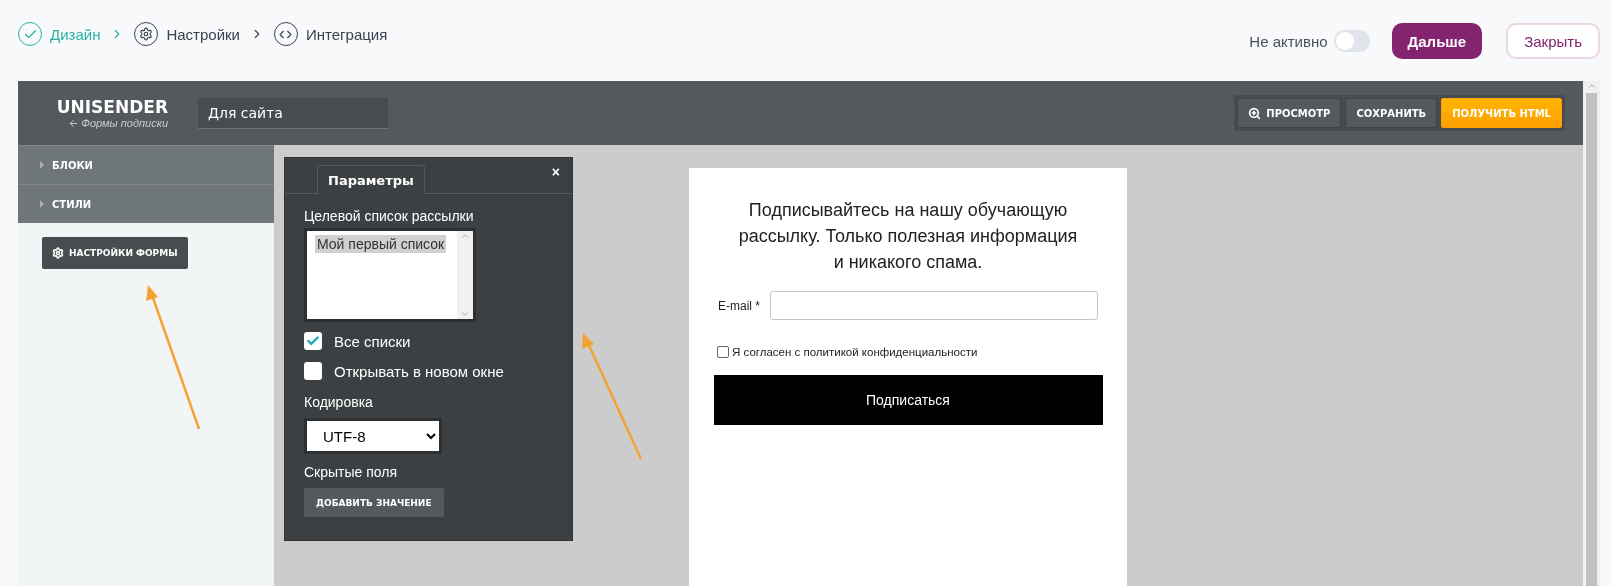 This screenshot has height=586, width=1612. Describe the element at coordinates (723, 352) in the screenshot. I see `consent-checkbox` at that location.